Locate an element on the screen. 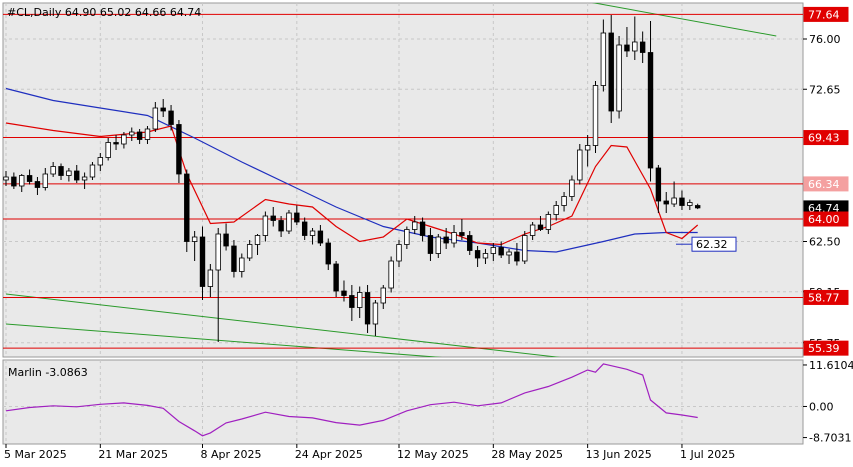  price-level-label: 58.77 is located at coordinates (824, 297).